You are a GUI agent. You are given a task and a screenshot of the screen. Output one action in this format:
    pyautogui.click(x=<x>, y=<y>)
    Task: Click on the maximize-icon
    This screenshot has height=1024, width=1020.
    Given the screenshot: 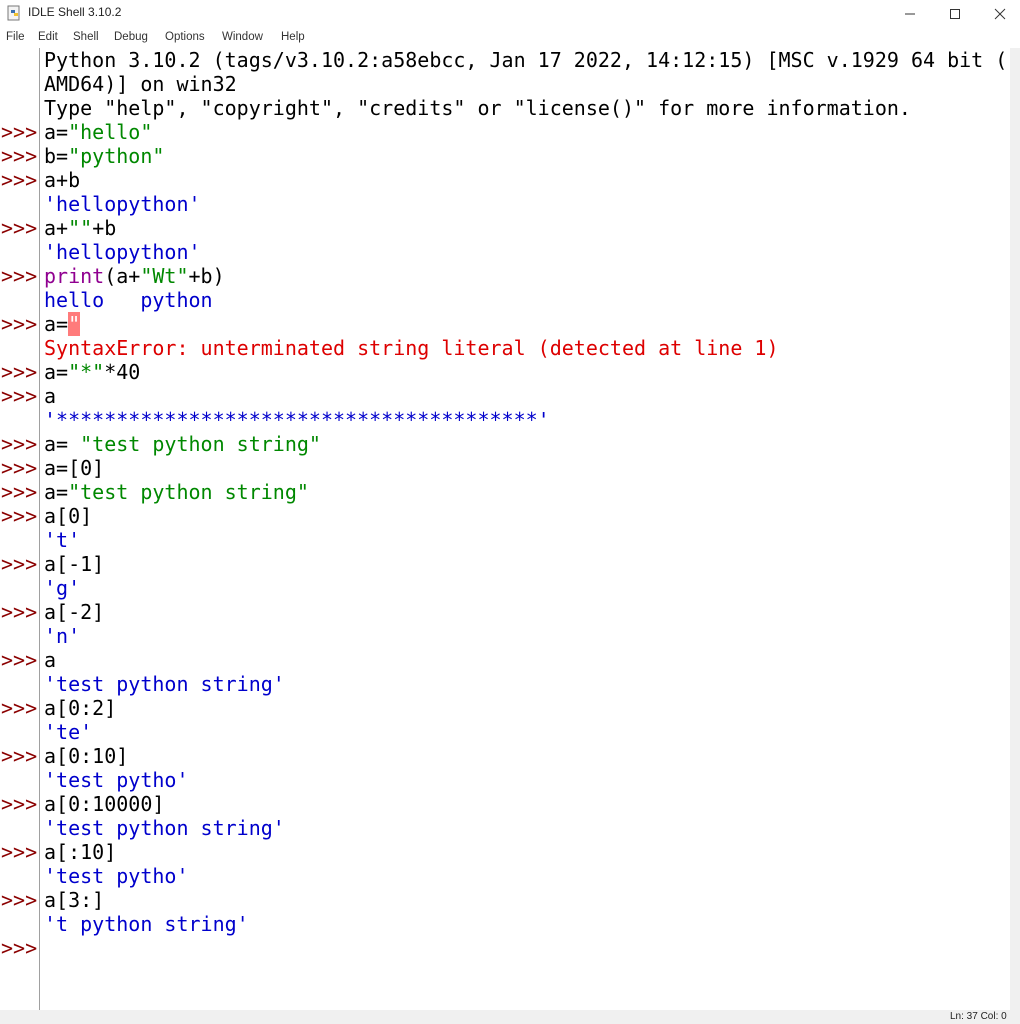 What is the action you would take?
    pyautogui.click(x=955, y=14)
    